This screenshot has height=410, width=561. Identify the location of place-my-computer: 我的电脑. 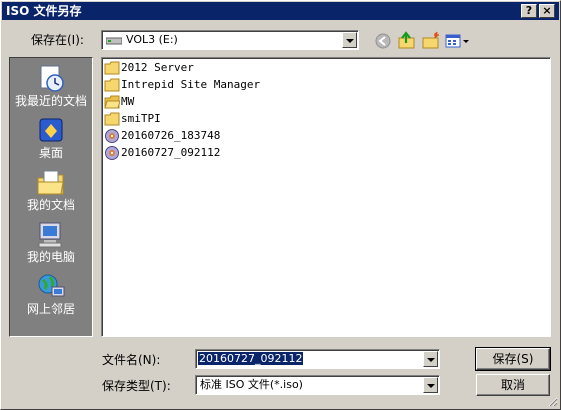
(51, 242).